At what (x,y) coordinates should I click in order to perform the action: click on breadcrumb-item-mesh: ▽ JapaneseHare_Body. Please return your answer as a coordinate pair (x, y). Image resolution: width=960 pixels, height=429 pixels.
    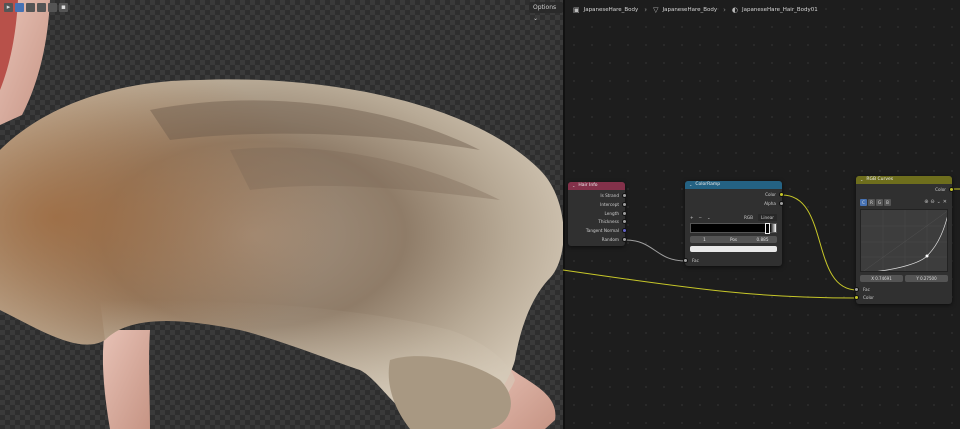
    Looking at the image, I should click on (685, 10).